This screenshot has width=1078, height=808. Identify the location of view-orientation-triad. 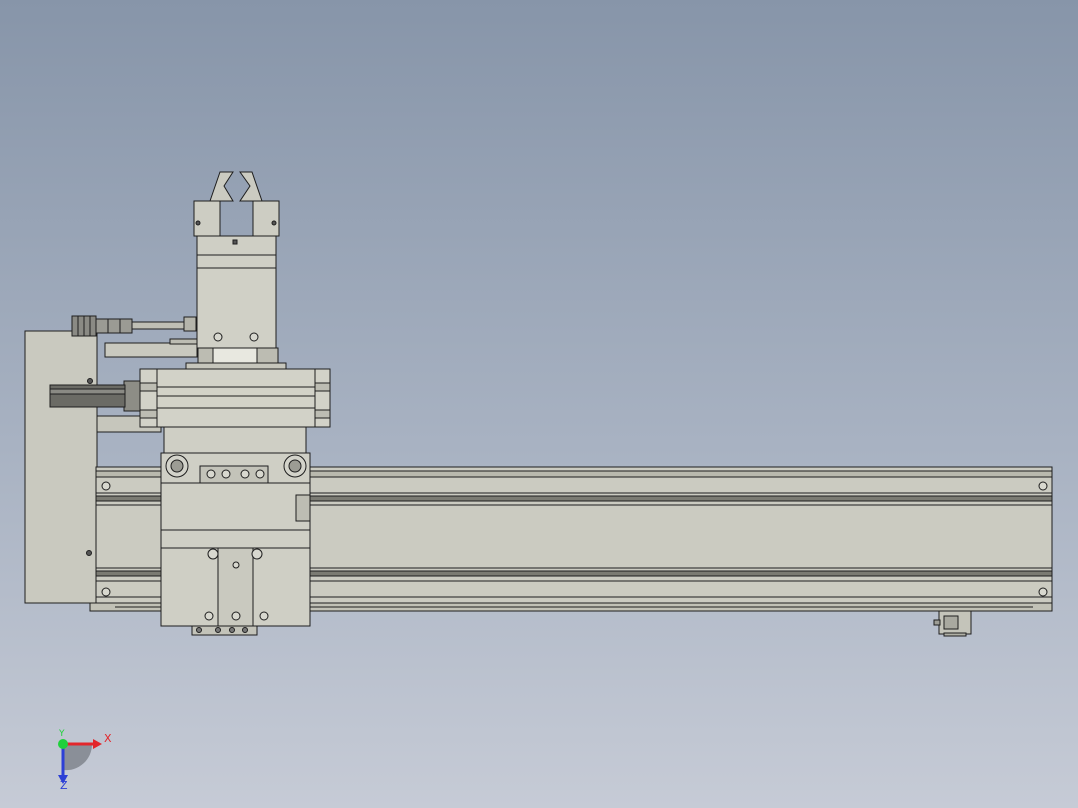
(80, 761).